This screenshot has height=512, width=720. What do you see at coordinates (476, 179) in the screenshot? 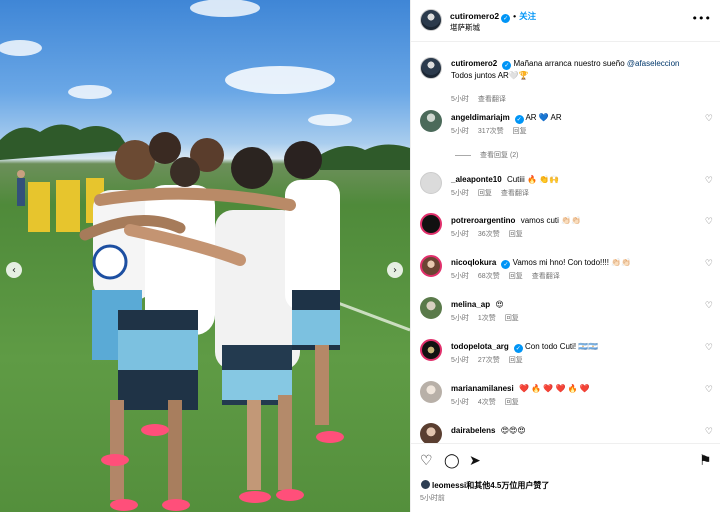
I see `comment-username: _aleaponte10` at bounding box center [476, 179].